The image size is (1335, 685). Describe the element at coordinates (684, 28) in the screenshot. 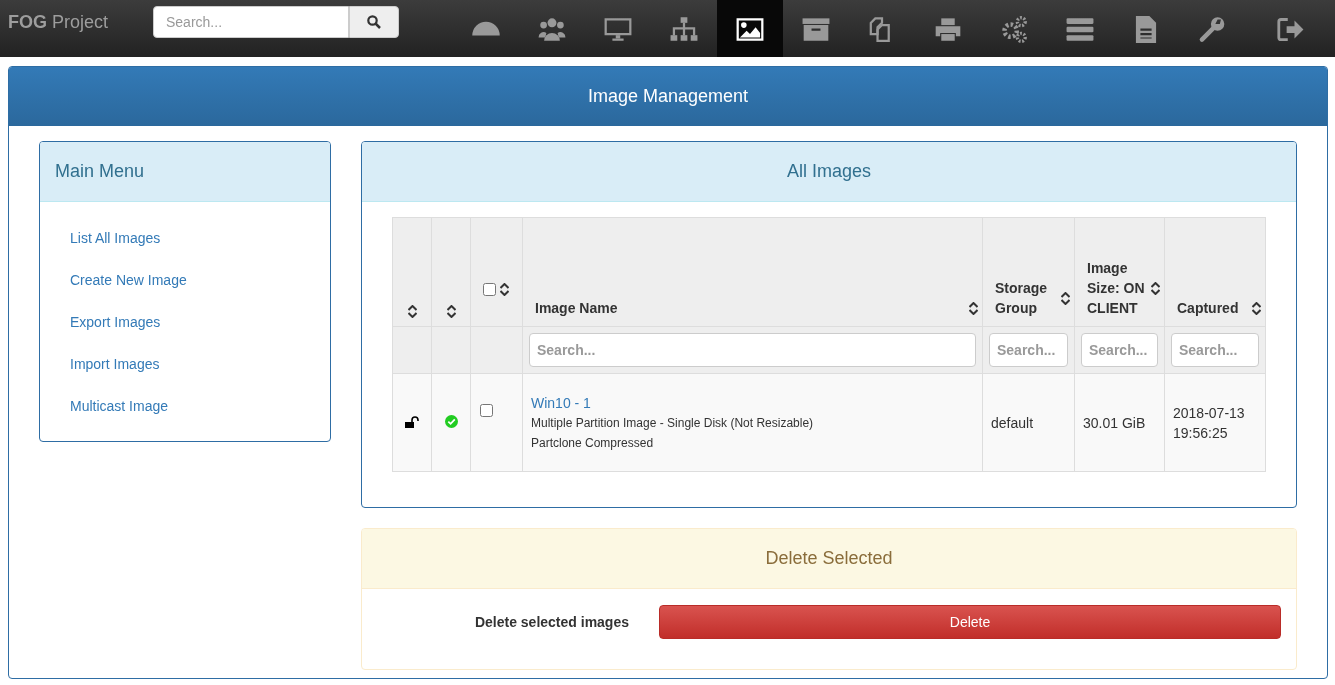

I see `hierarchy-icon` at that location.